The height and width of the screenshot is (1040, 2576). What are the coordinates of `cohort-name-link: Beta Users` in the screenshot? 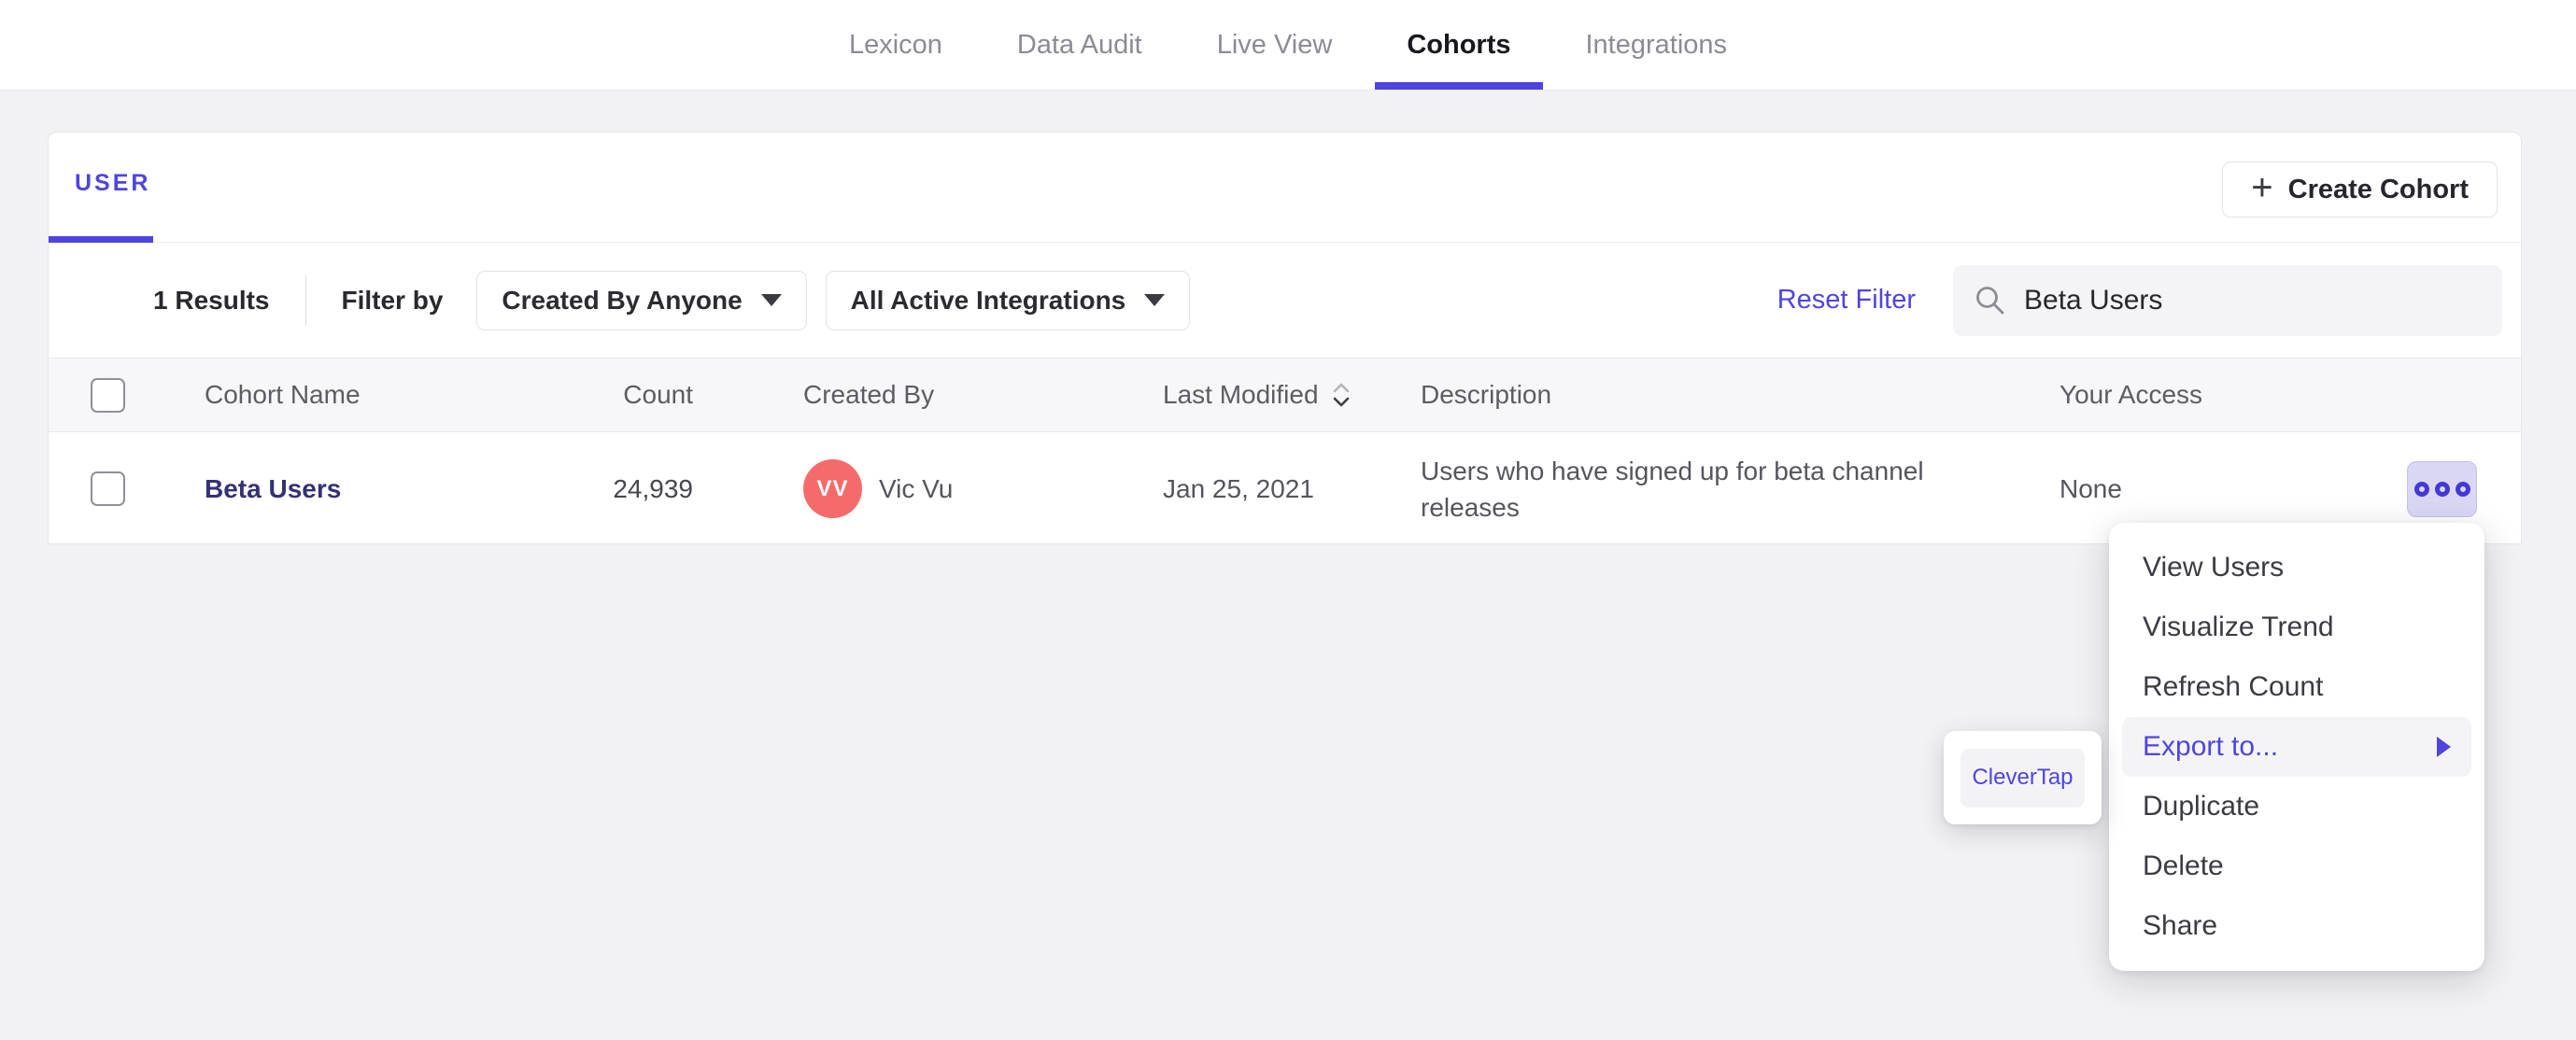 It's located at (273, 488).